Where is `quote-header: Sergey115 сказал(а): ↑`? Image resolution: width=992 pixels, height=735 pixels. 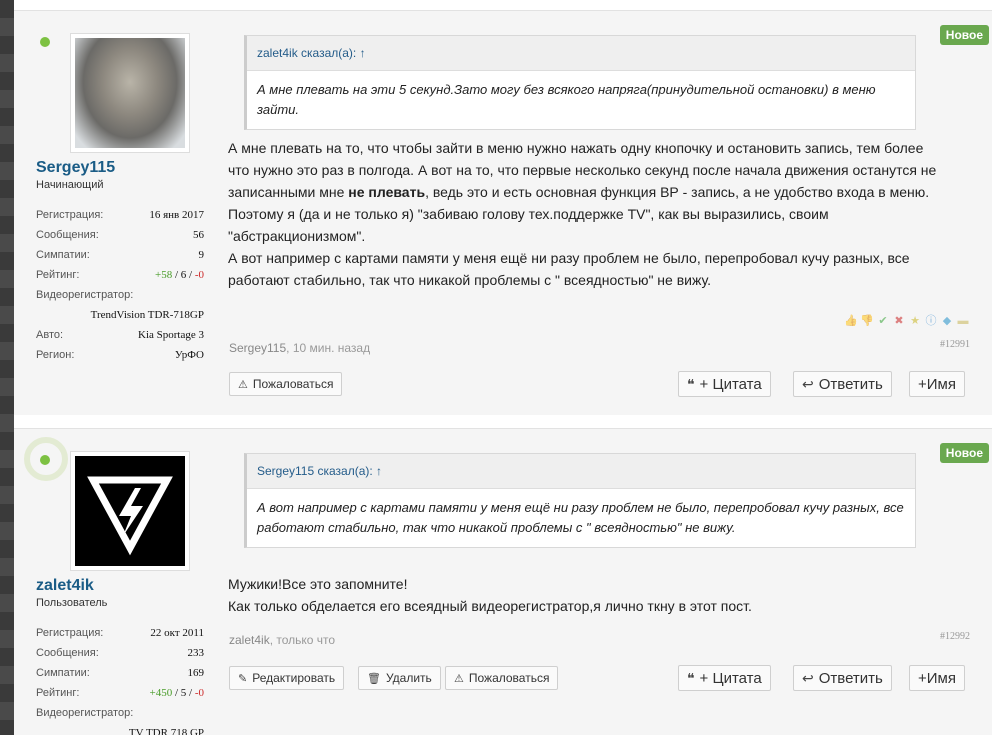
quote-header: Sergey115 сказал(а): ↑ is located at coordinates (581, 471).